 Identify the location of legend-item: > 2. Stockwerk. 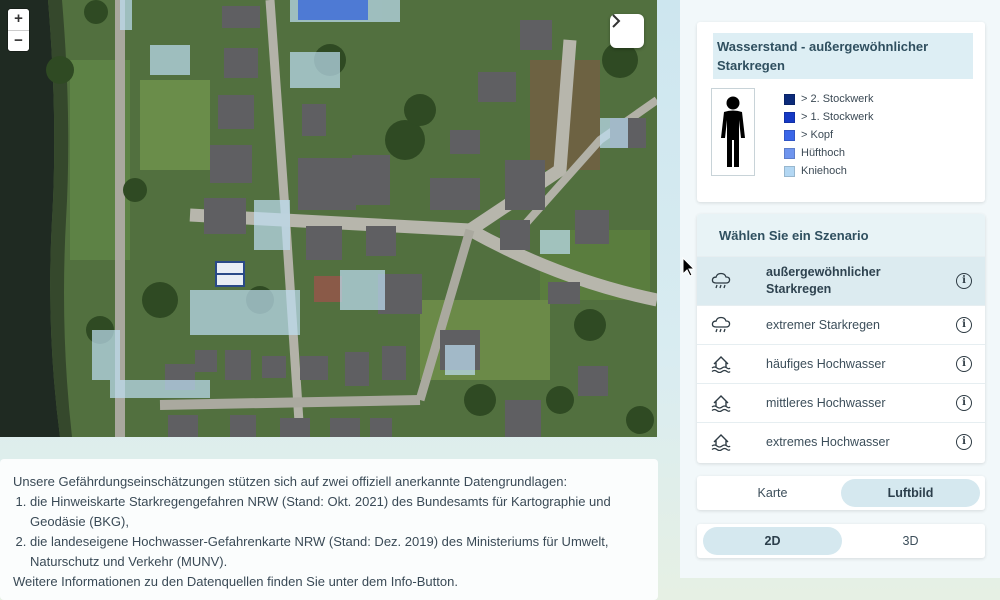
(828, 99).